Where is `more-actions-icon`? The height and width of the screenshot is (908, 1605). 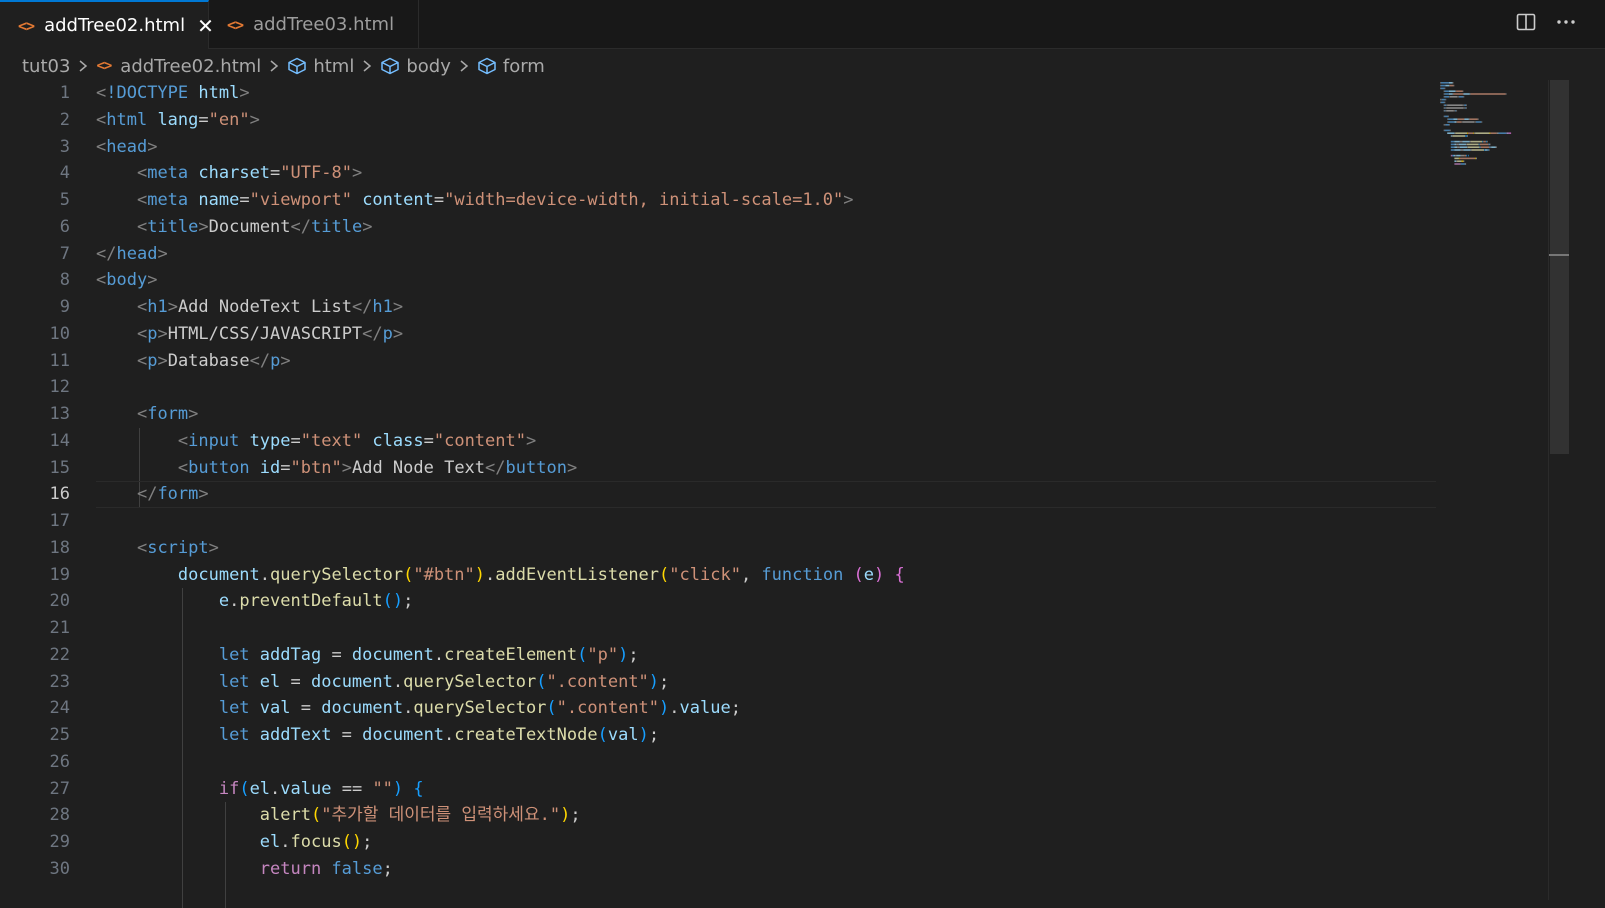 more-actions-icon is located at coordinates (1566, 24).